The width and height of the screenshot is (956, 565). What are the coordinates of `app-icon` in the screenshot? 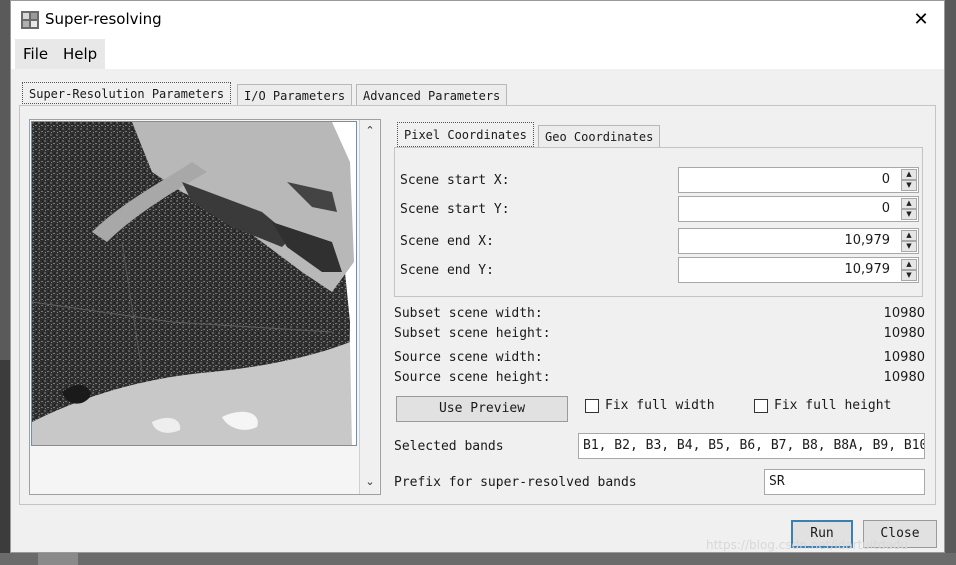 It's located at (30, 20).